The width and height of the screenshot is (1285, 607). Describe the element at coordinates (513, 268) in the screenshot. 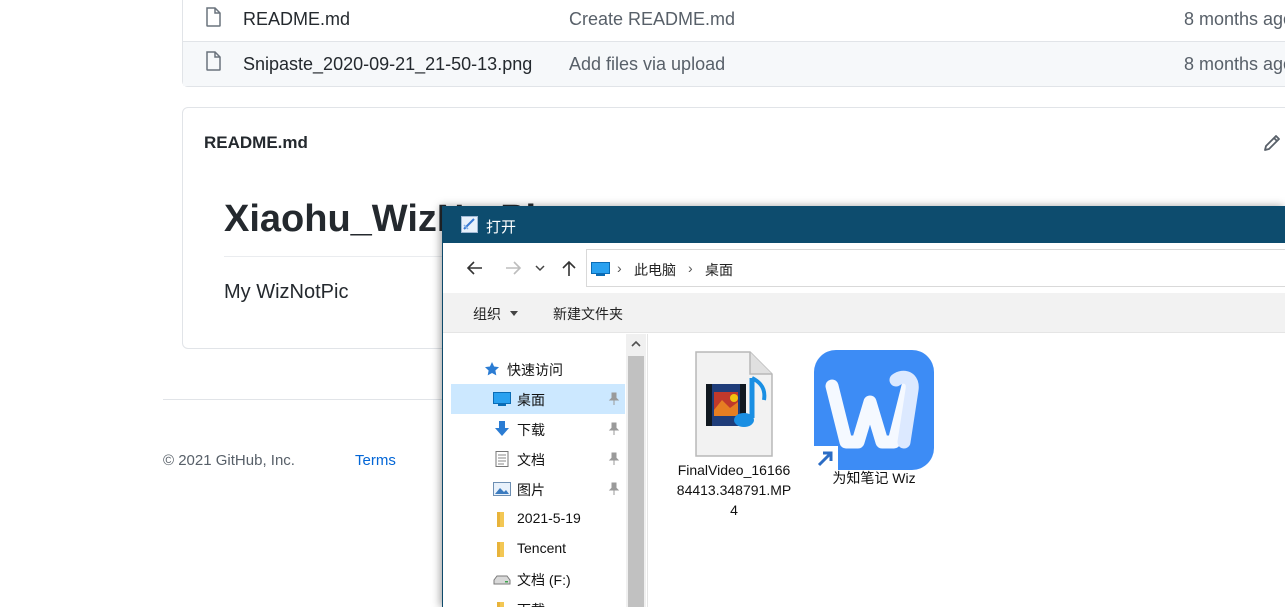

I see `forward-arrow-icon` at that location.